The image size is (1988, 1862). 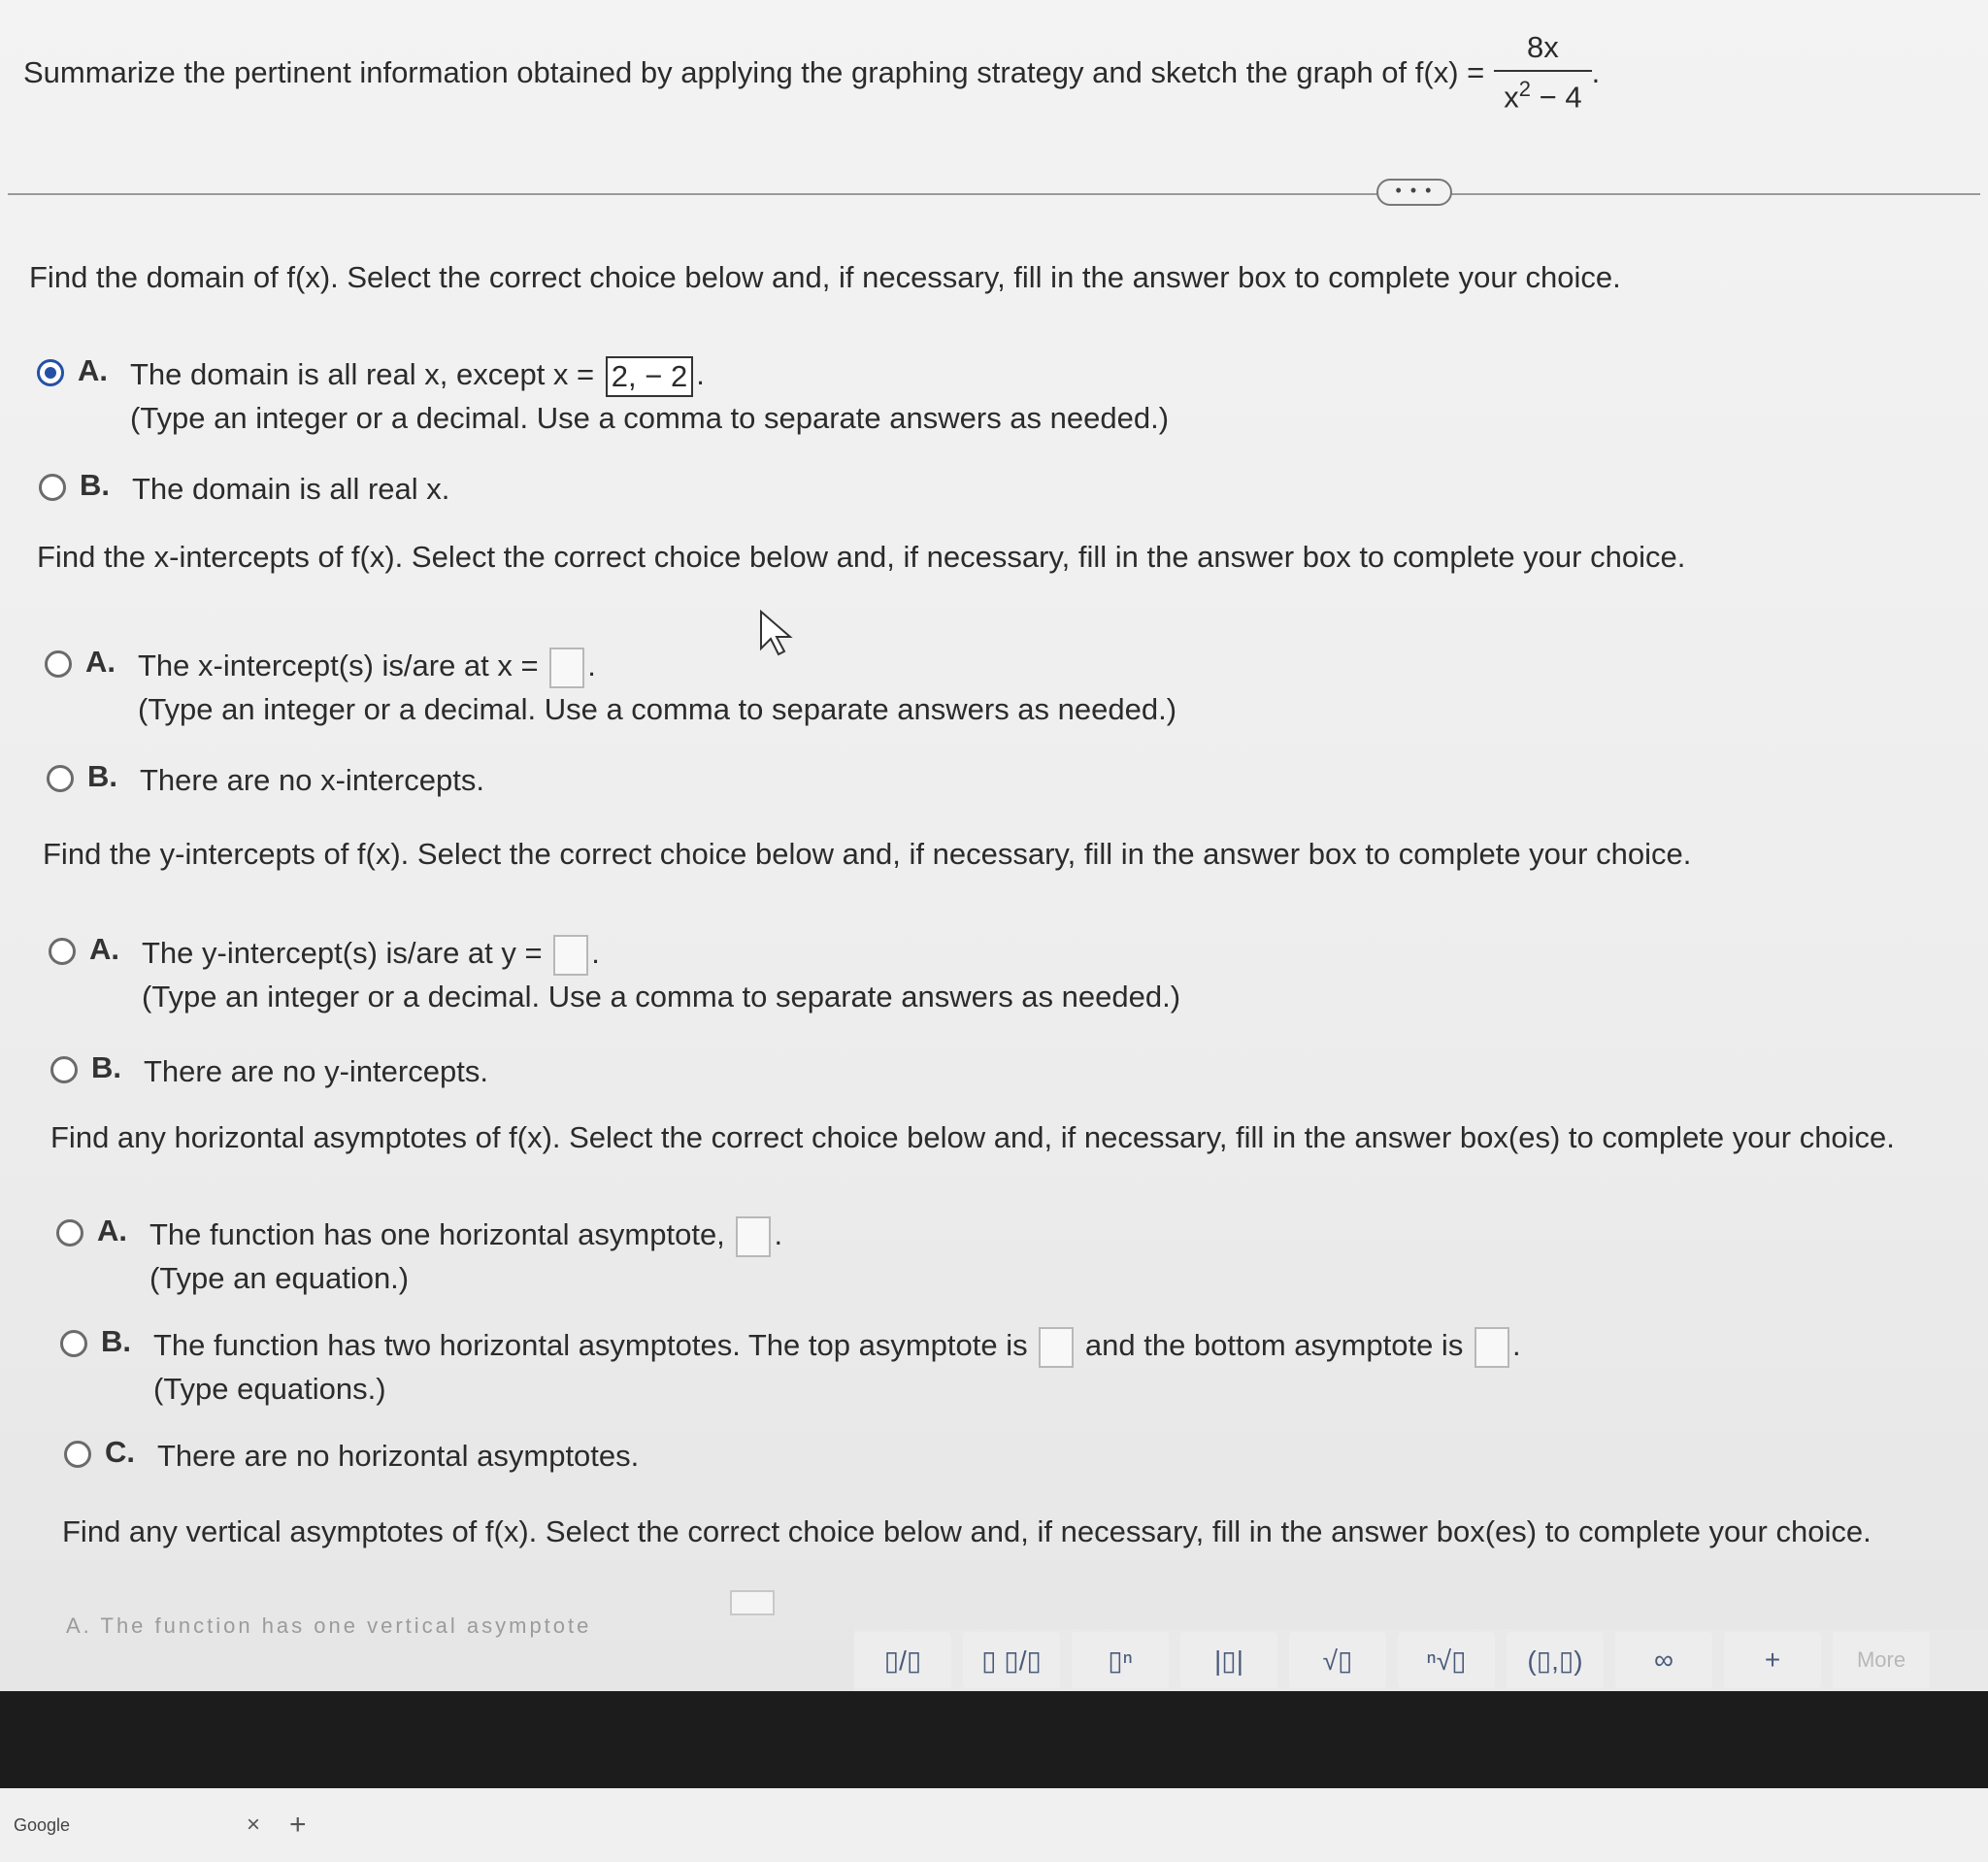 What do you see at coordinates (120, 1452) in the screenshot?
I see `choice-letter: C.` at bounding box center [120, 1452].